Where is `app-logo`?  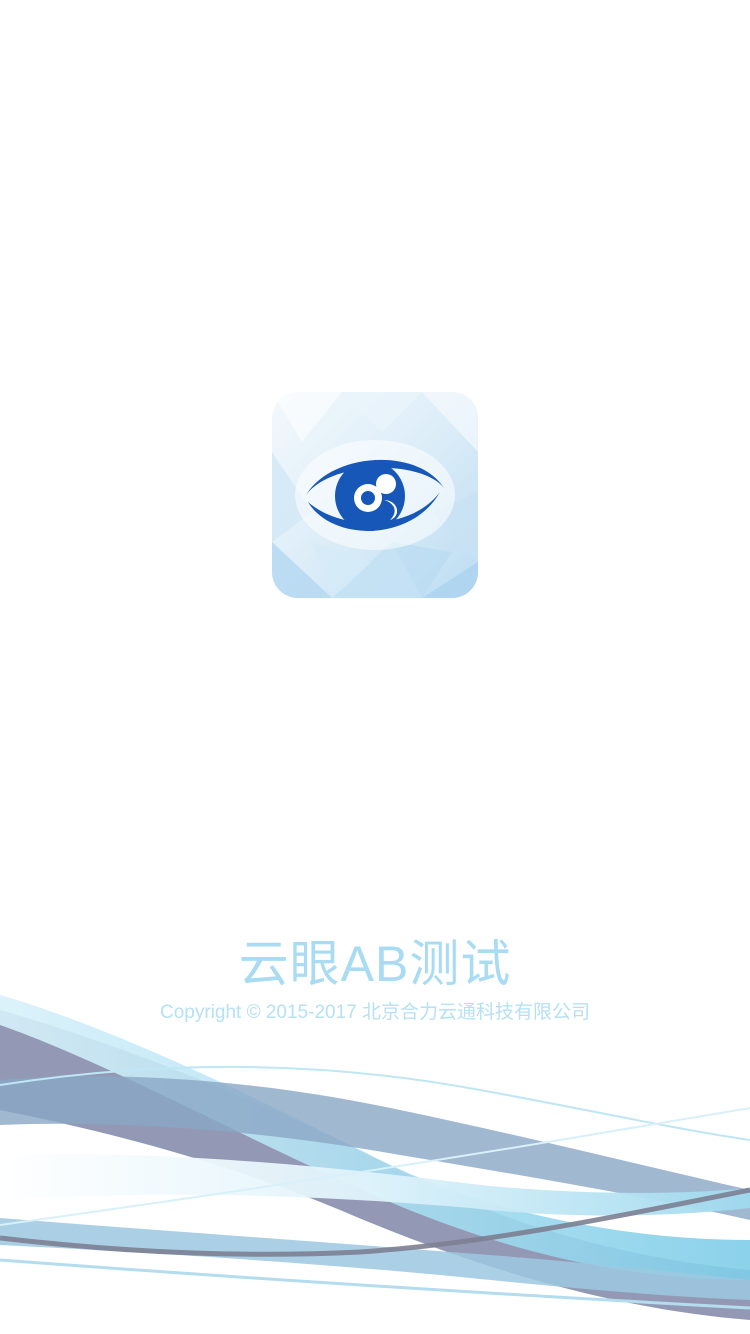
app-logo is located at coordinates (375, 495).